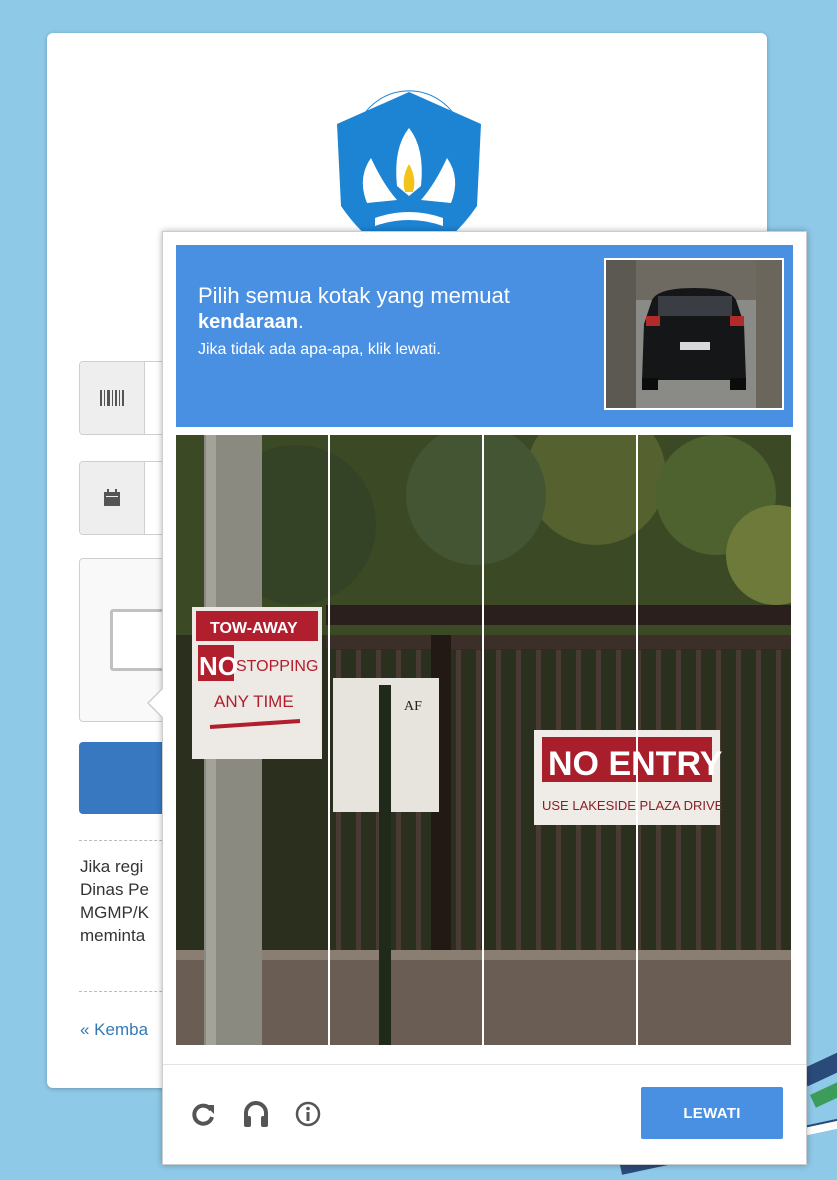 The image size is (837, 1180). I want to click on headphones-icon, so click(256, 1114).